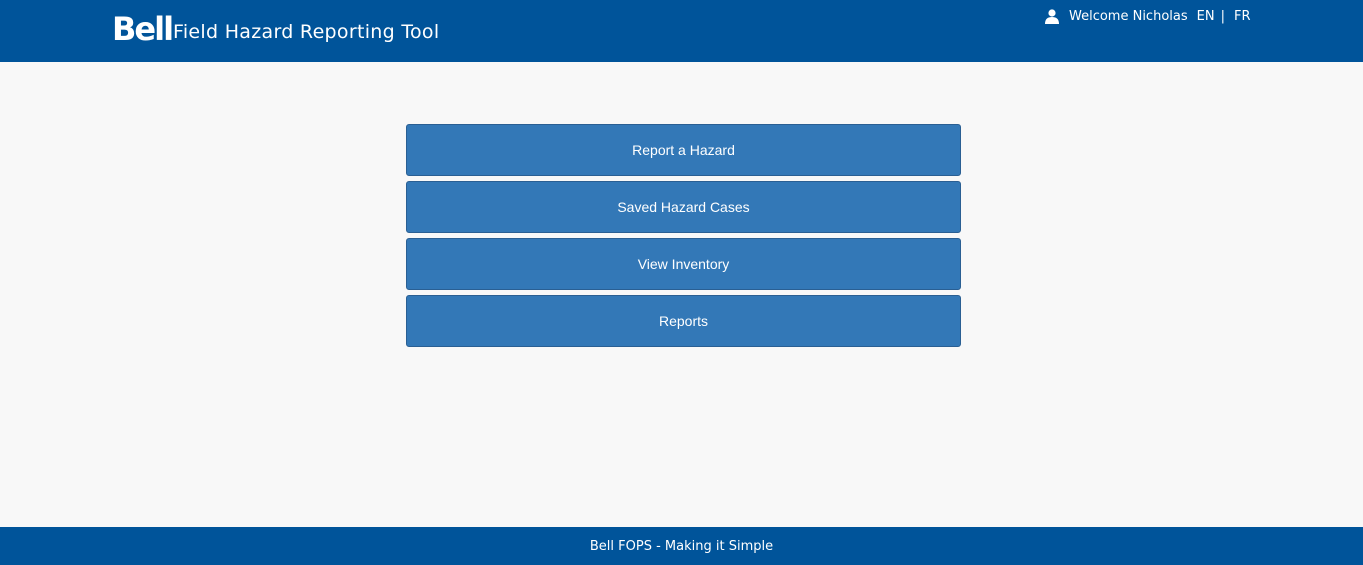 The height and width of the screenshot is (565, 1363). Describe the element at coordinates (1206, 16) in the screenshot. I see `lang-en-link: EN` at that location.